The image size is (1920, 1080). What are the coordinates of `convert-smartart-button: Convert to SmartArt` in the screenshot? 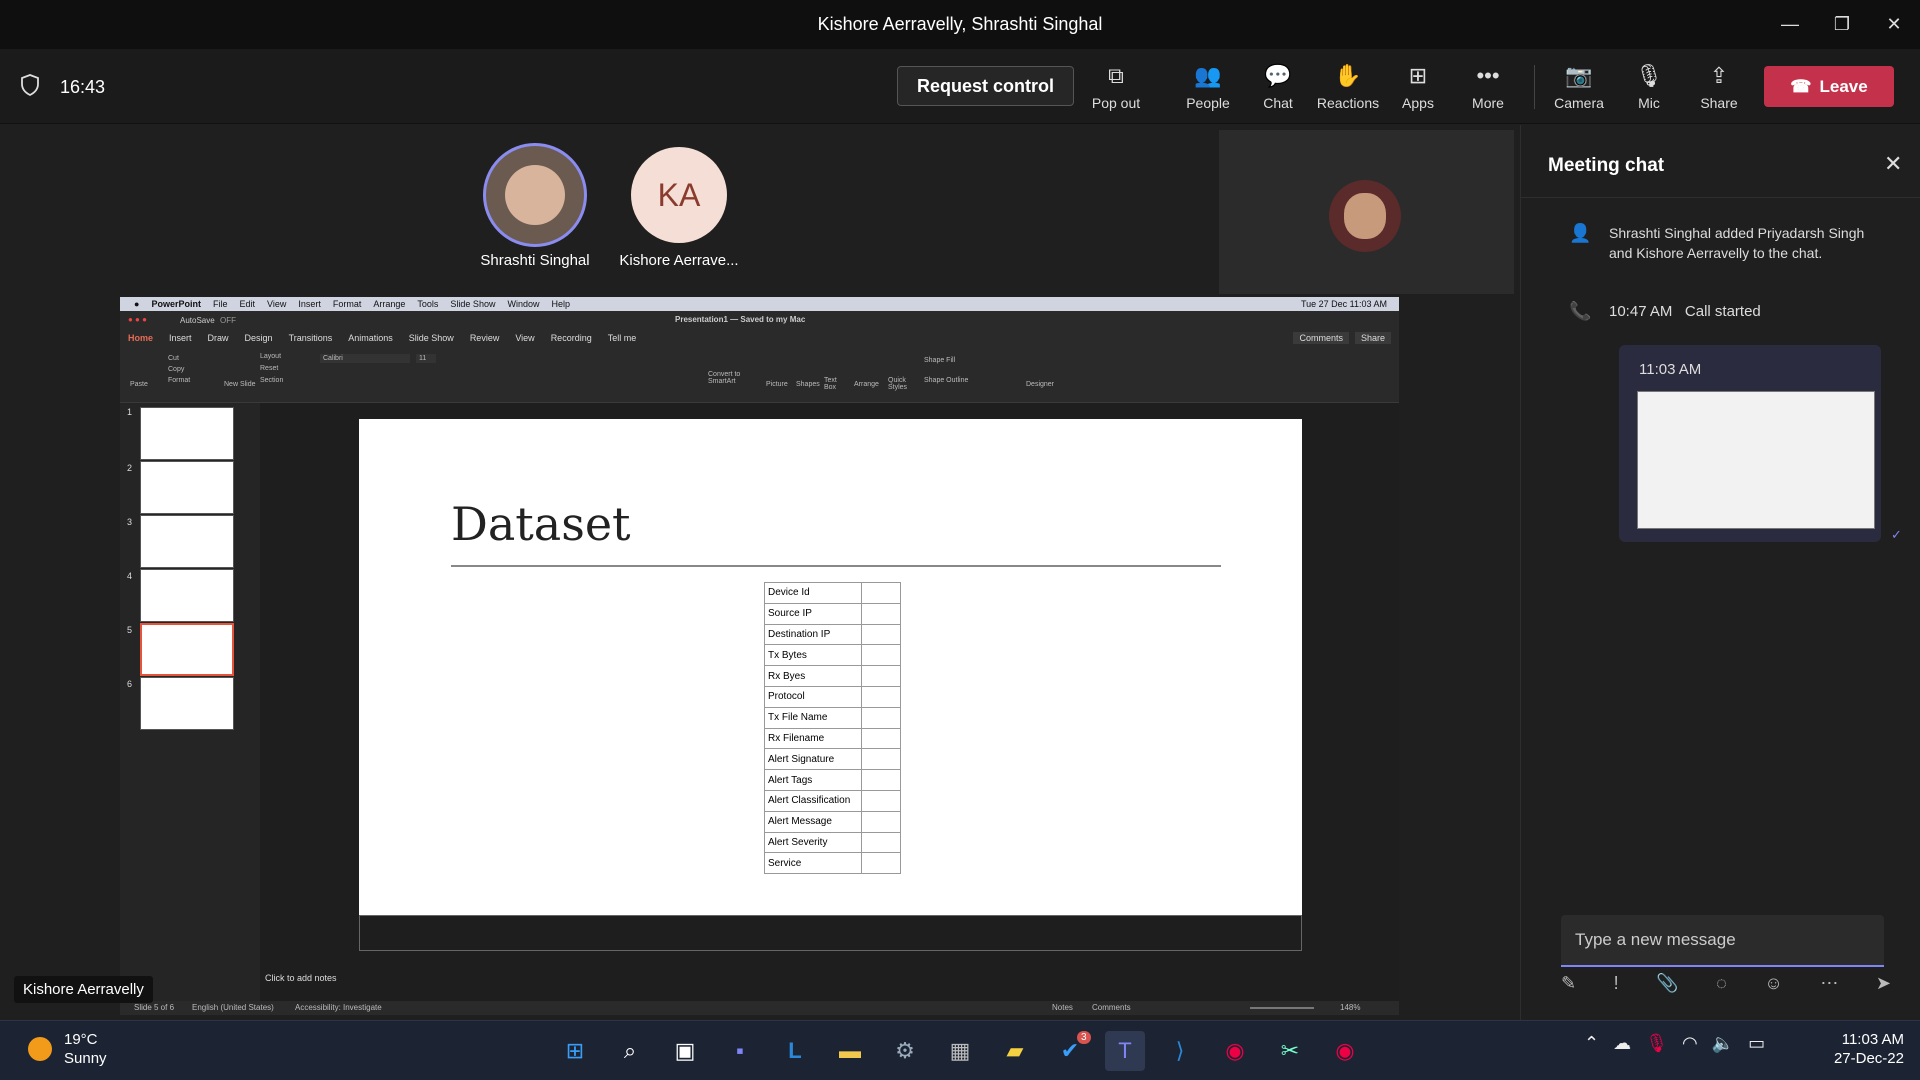 It's located at (728, 378).